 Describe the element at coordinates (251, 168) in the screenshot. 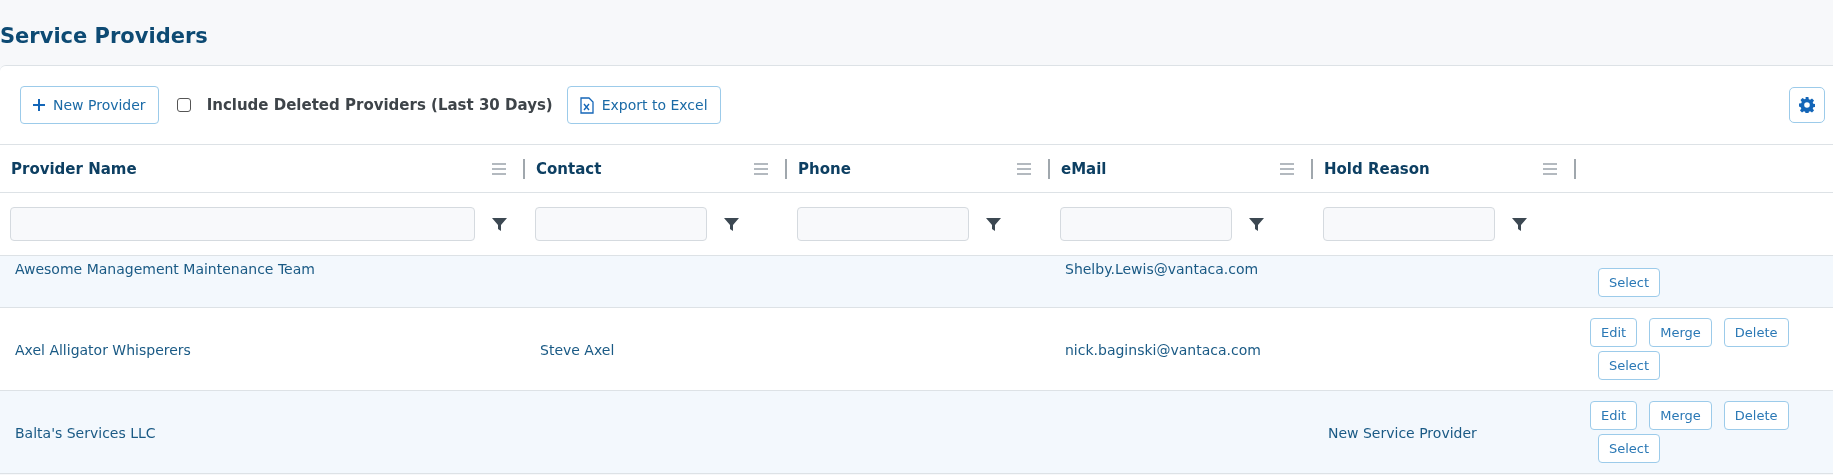

I see `column-header: Provider Name` at that location.